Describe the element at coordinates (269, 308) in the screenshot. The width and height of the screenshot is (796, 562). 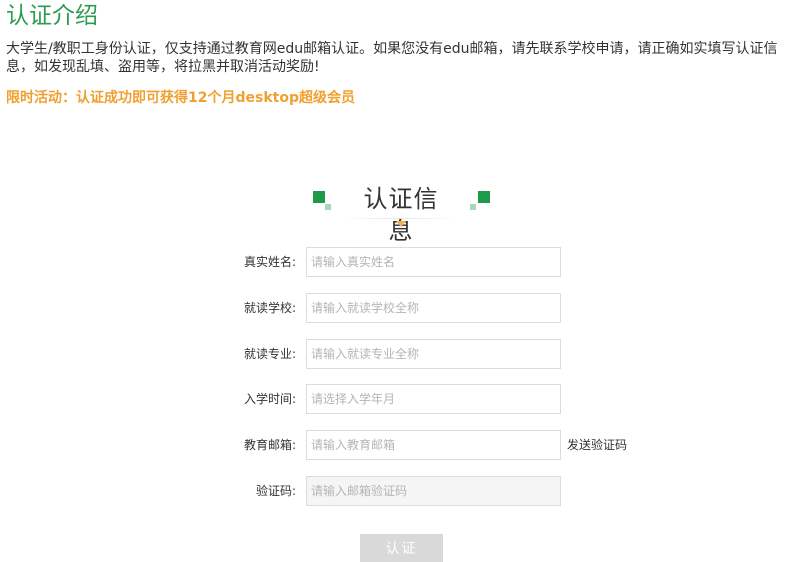
I see `school-label: 就读学校:` at that location.